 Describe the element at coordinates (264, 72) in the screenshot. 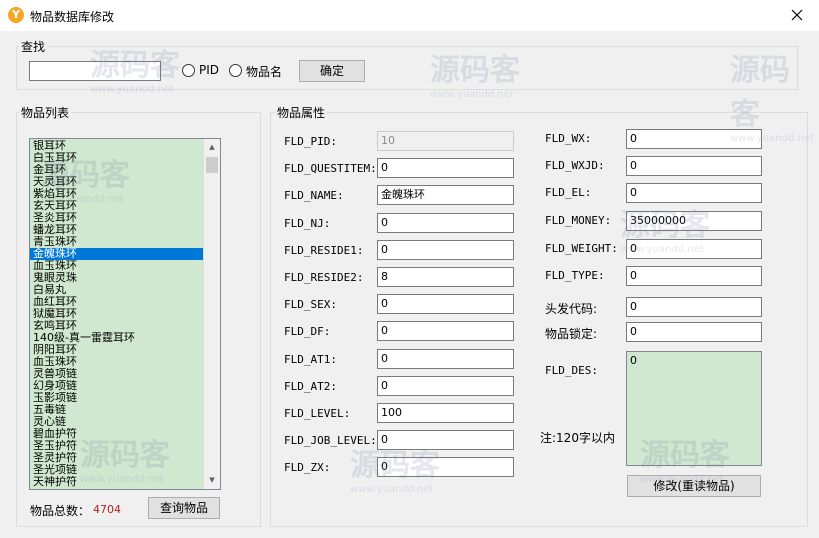

I see `radio-item-name-label: 物品名` at that location.